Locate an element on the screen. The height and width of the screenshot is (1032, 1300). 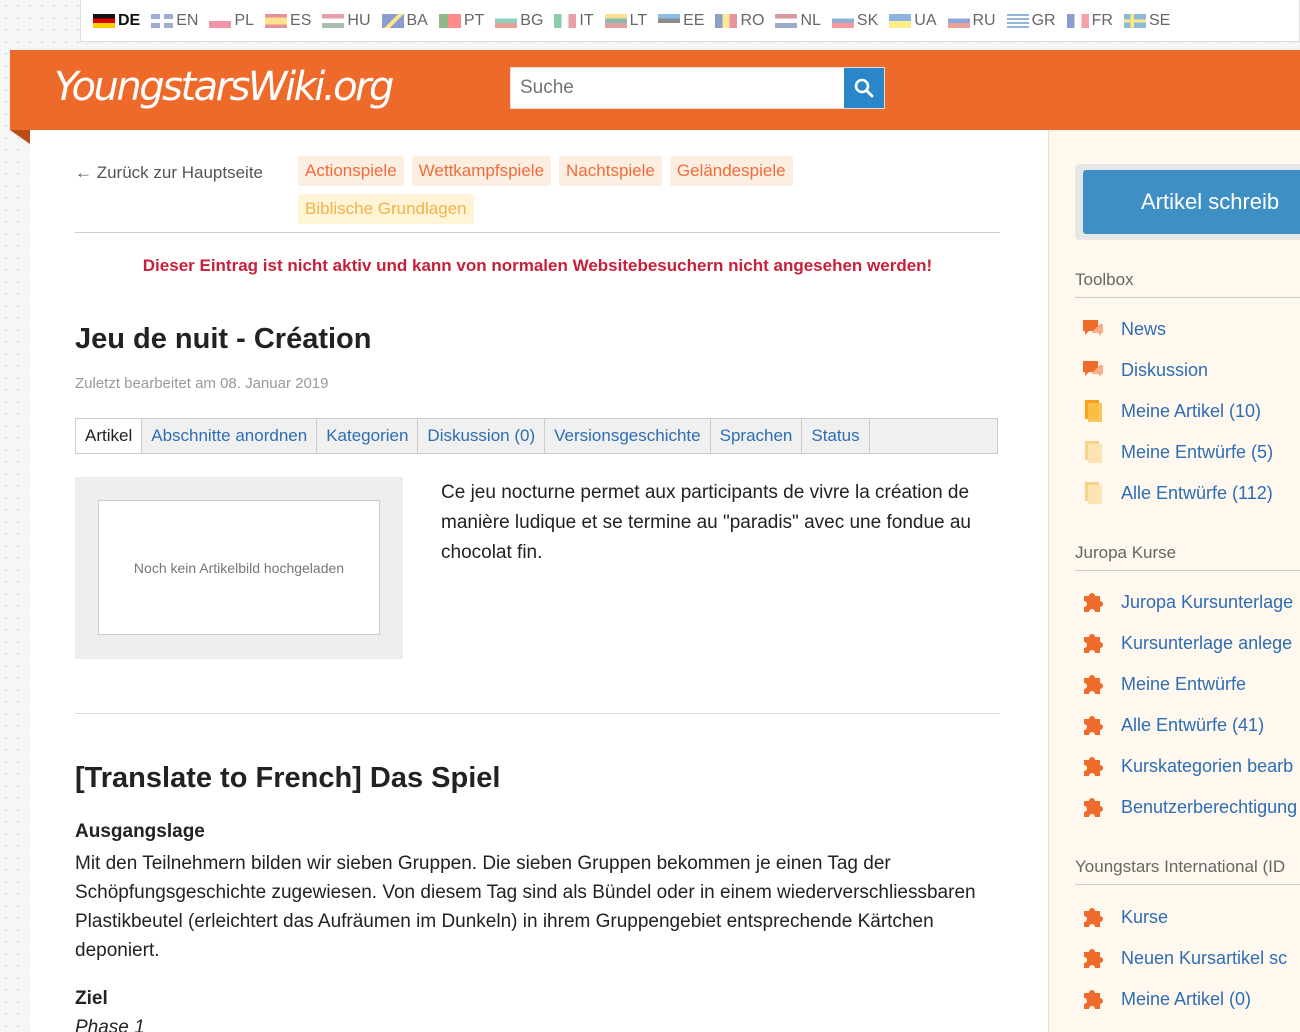
flag-ee-icon is located at coordinates (669, 20).